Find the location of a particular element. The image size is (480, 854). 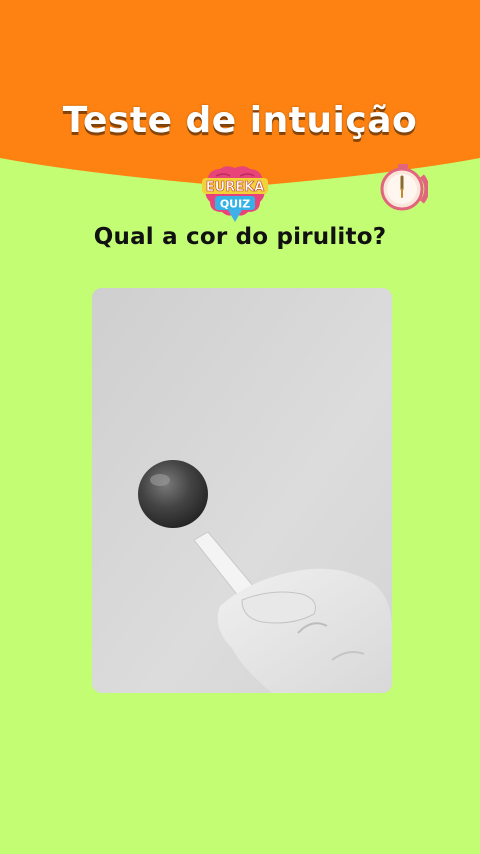

timer is located at coordinates (404, 187).